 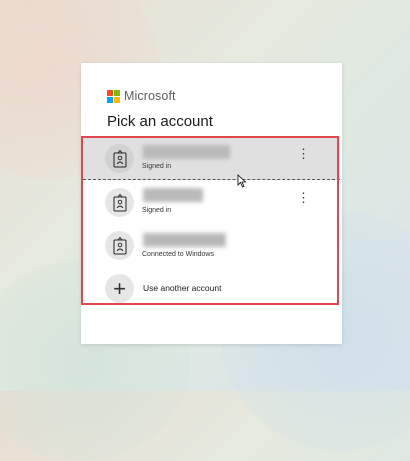 I want to click on microsoft-logo-icon, so click(x=113, y=96).